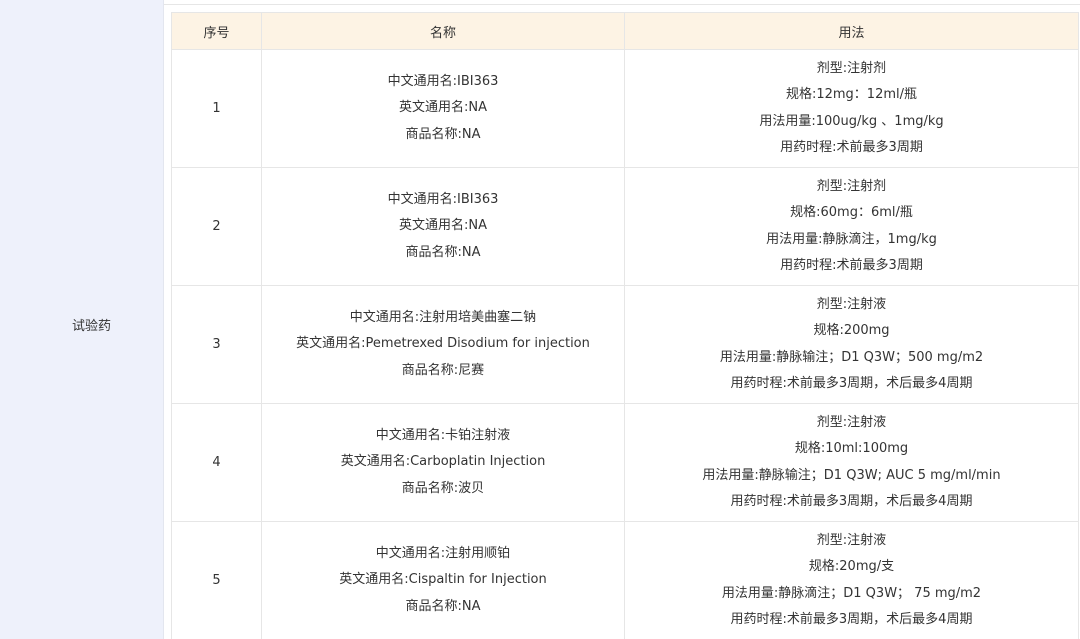 The image size is (1080, 639). I want to click on table-header-row: 序号 名称 用法, so click(625, 31).